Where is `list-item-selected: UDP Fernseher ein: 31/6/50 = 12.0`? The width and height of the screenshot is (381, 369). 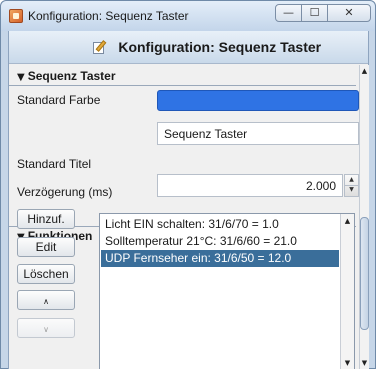 list-item-selected: UDP Fernseher ein: 31/6/50 = 12.0 is located at coordinates (220, 258).